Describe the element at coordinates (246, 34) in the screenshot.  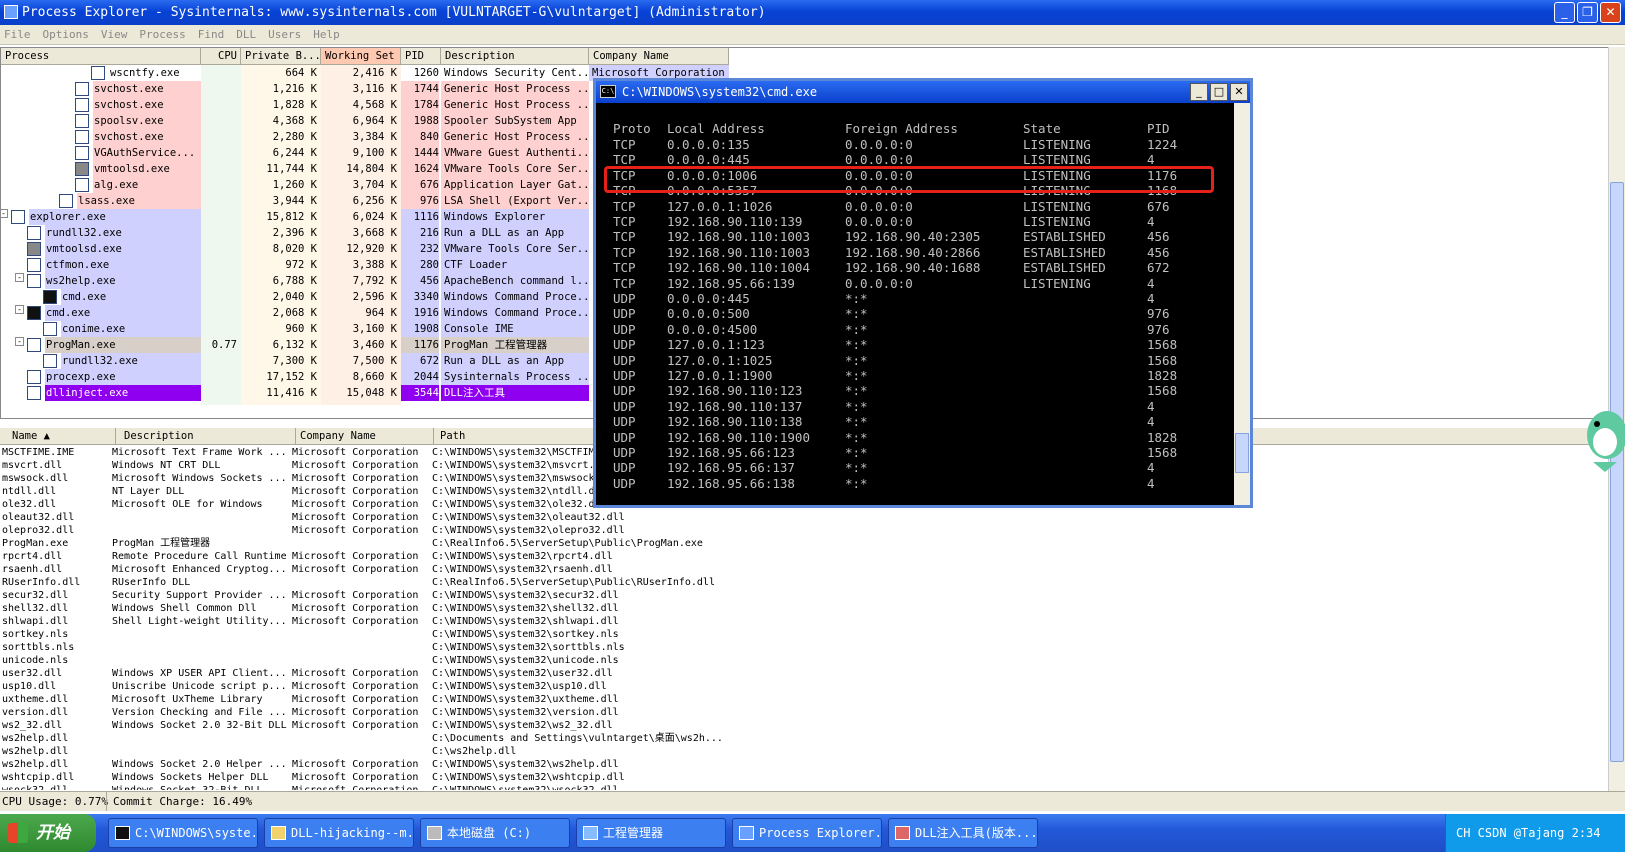
I see `menu-dll: DLL` at that location.